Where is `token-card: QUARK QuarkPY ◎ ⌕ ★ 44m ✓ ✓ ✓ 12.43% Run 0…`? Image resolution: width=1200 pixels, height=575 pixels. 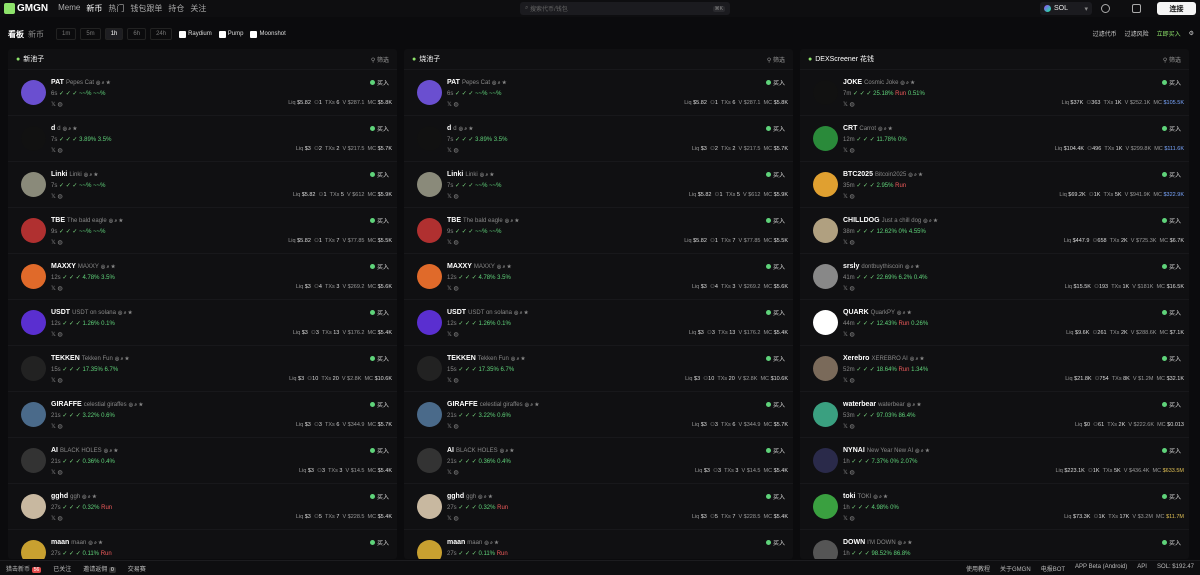
token-card: QUARK QuarkPY ◎ ⌕ ★ 44m ✓ ✓ ✓ 12.43% Run 0… is located at coordinates (994, 322).